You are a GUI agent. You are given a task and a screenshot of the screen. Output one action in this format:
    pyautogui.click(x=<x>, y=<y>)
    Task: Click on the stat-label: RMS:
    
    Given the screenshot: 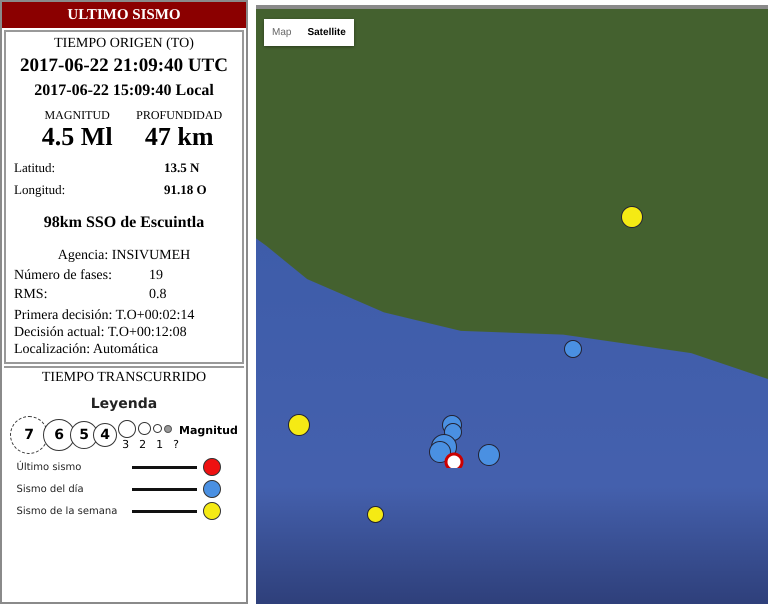 What is the action you would take?
    pyautogui.click(x=31, y=295)
    